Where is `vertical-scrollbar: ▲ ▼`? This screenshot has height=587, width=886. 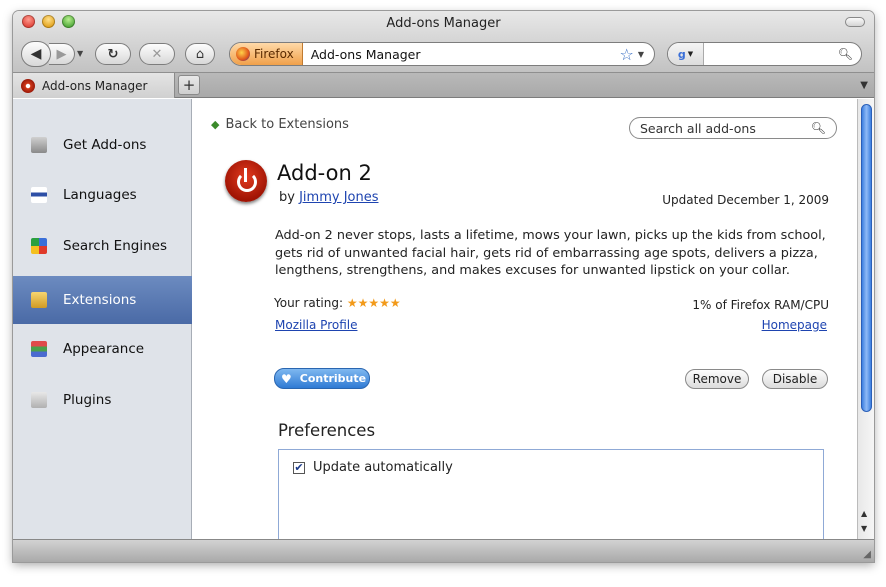
vertical-scrollbar: ▲ ▼ is located at coordinates (865, 319).